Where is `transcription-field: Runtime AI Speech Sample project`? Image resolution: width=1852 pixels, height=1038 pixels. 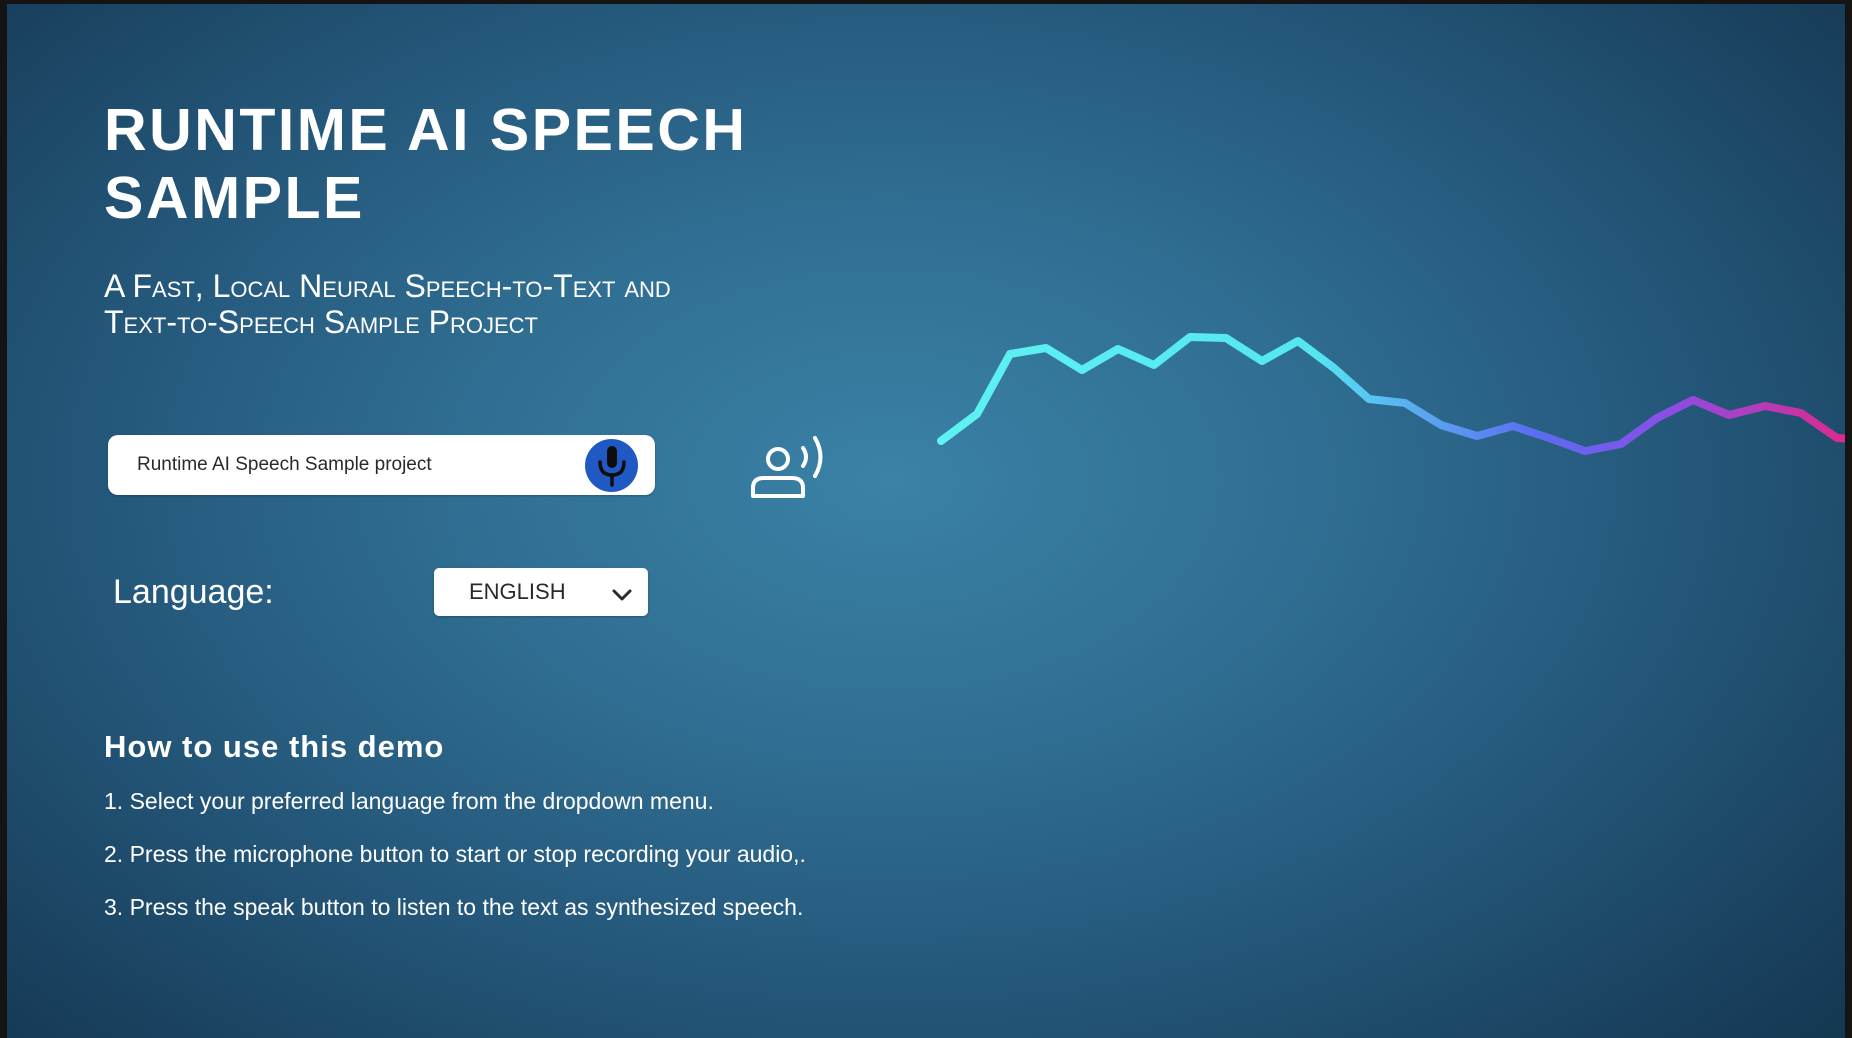
transcription-field: Runtime AI Speech Sample project is located at coordinates (381, 465).